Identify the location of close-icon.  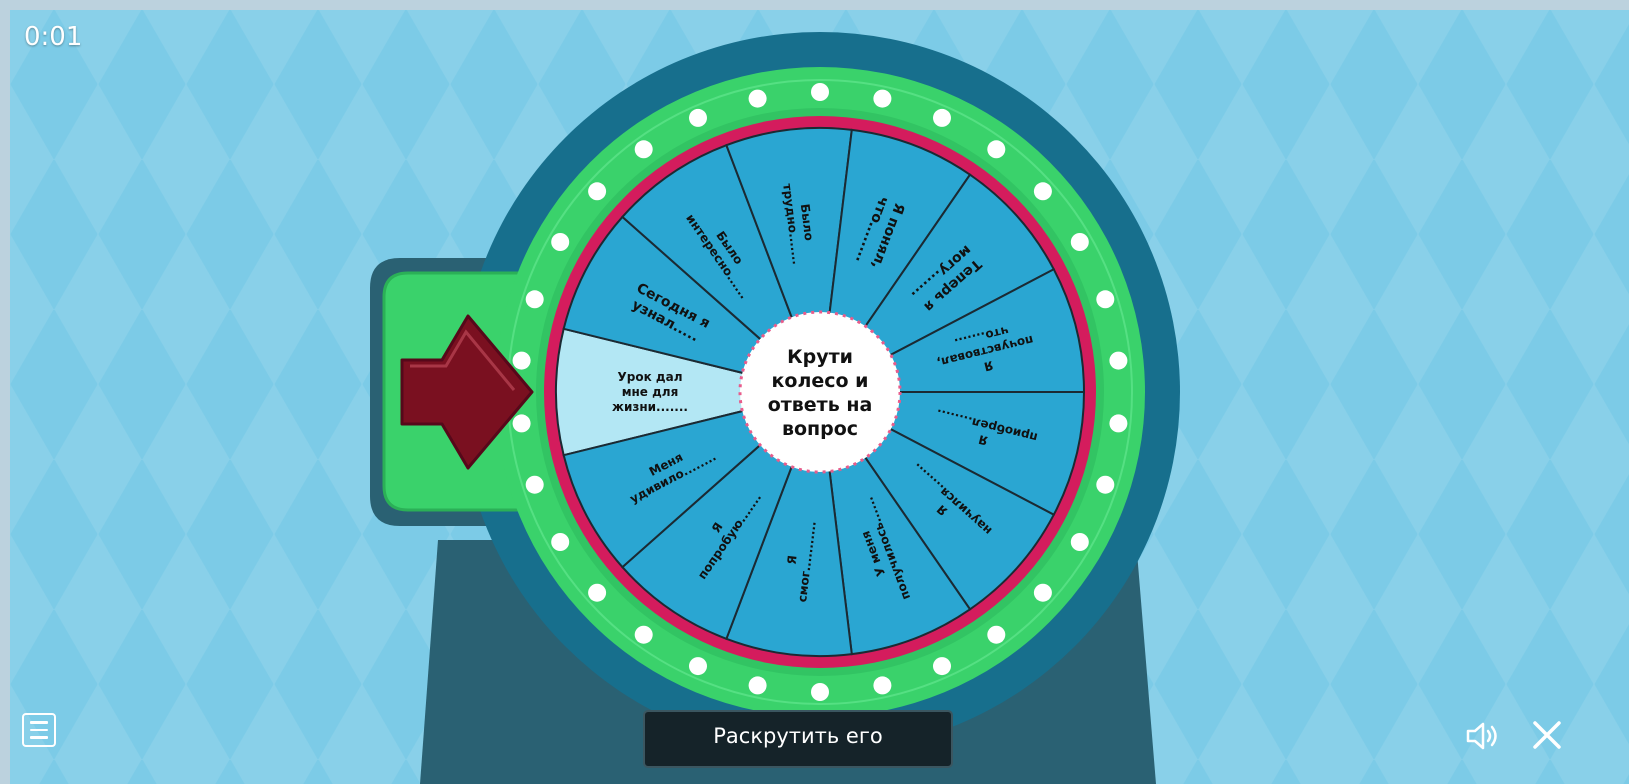
(1547, 735).